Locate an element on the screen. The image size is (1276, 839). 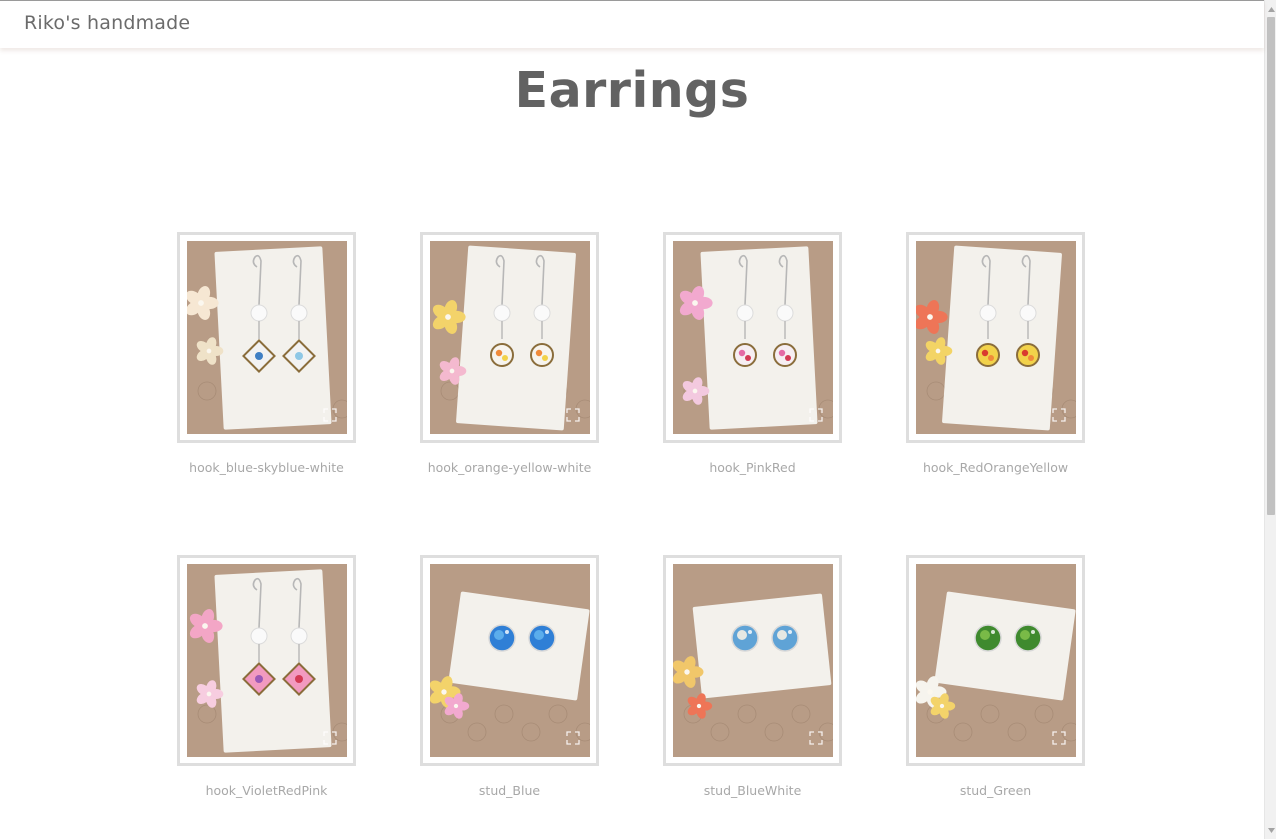
gallery-item: stud_BlueWhite is located at coordinates (752, 697).